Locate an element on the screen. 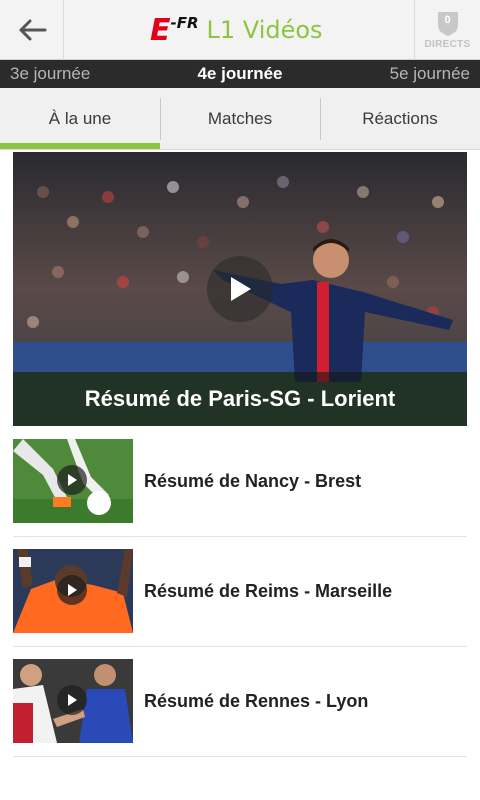 The width and height of the screenshot is (480, 800). list-item: Résumé de Rennes - Lyon is located at coordinates (240, 701).